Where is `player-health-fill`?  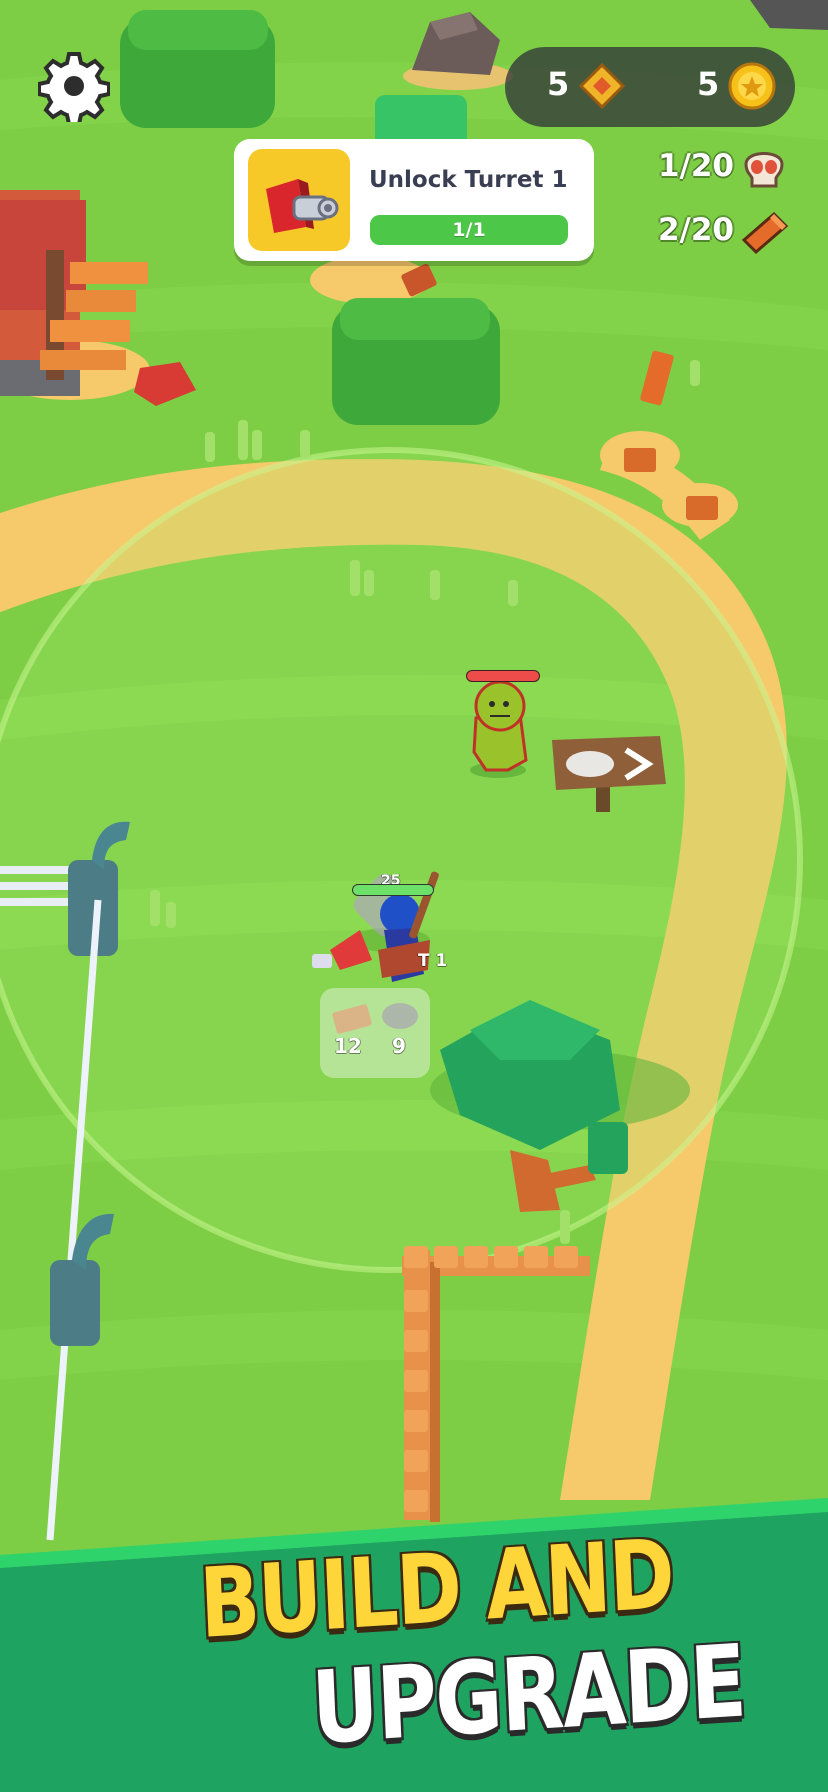
player-health-fill is located at coordinates (393, 890).